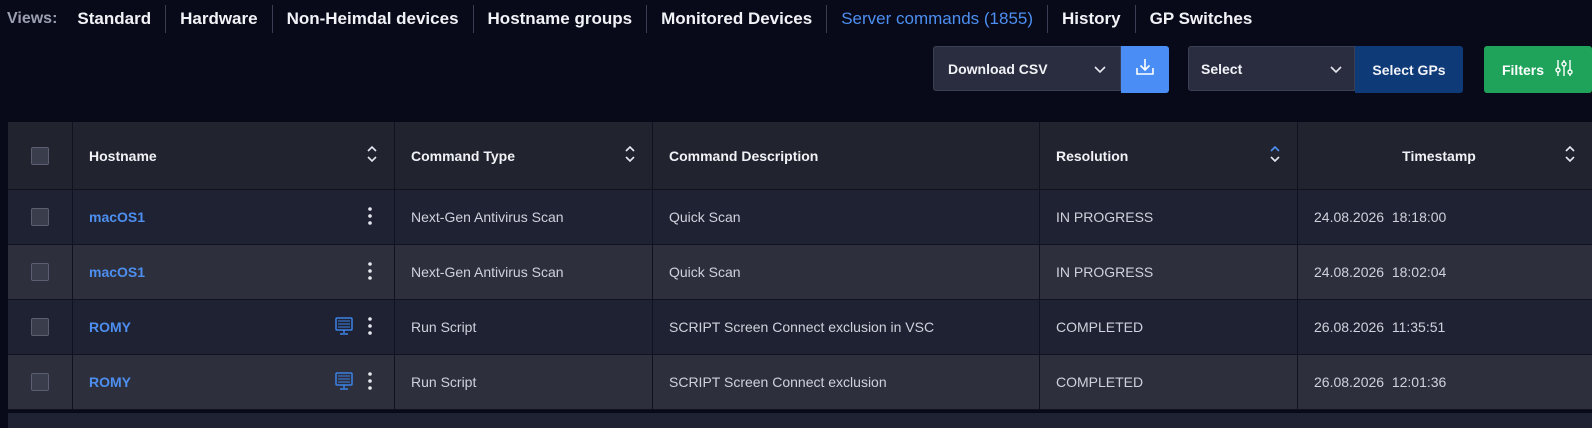  I want to click on column-header-command-description: Command Description, so click(846, 155).